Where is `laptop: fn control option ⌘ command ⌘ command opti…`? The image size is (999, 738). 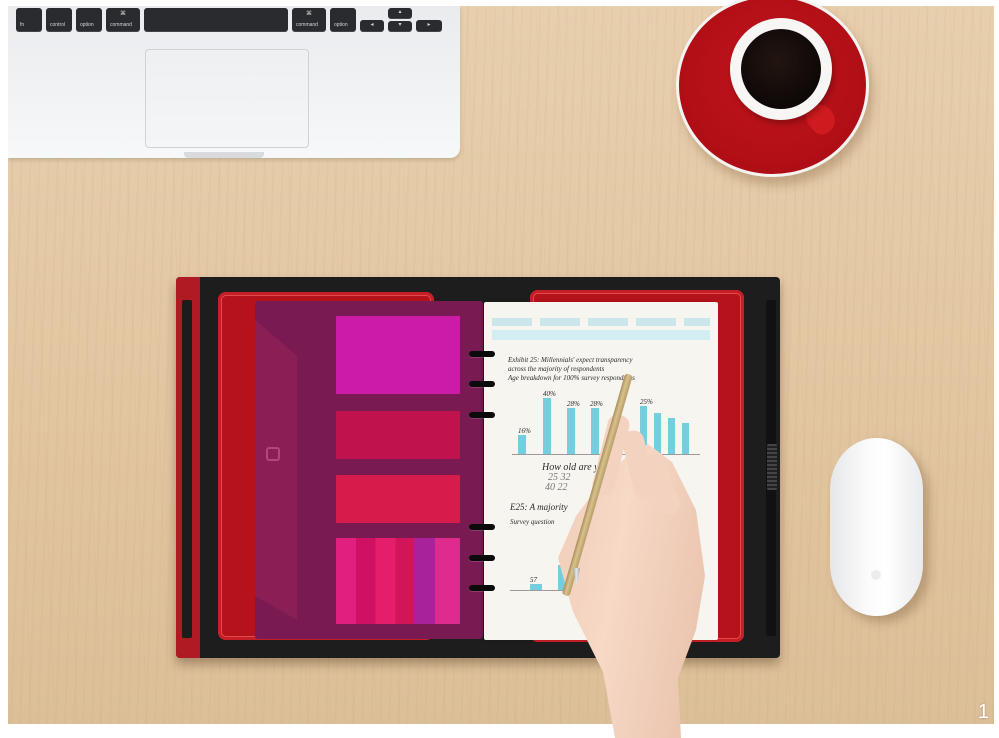
laptop: fn control option ⌘ command ⌘ command opti… is located at coordinates (234, 82).